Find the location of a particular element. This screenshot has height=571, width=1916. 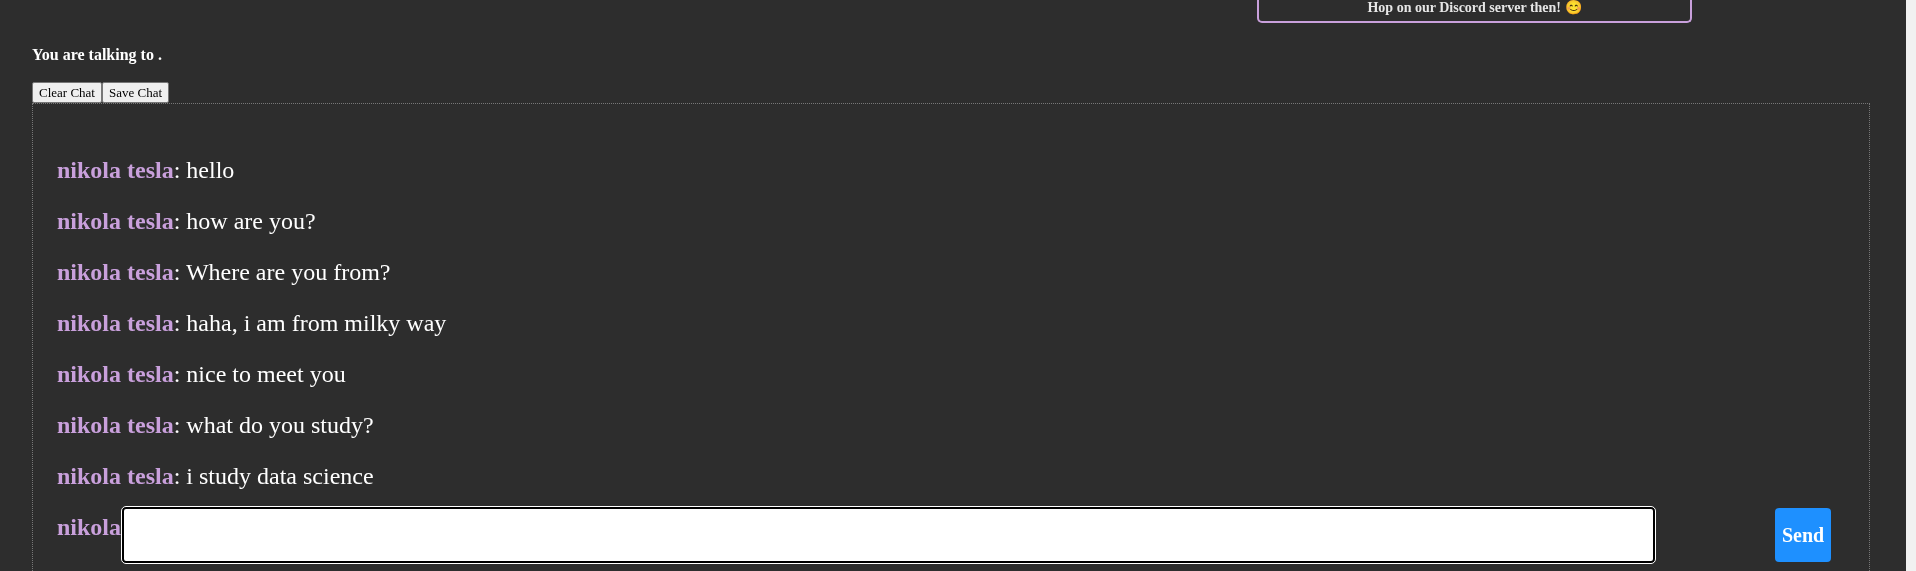

message-text: : hello is located at coordinates (204, 170).